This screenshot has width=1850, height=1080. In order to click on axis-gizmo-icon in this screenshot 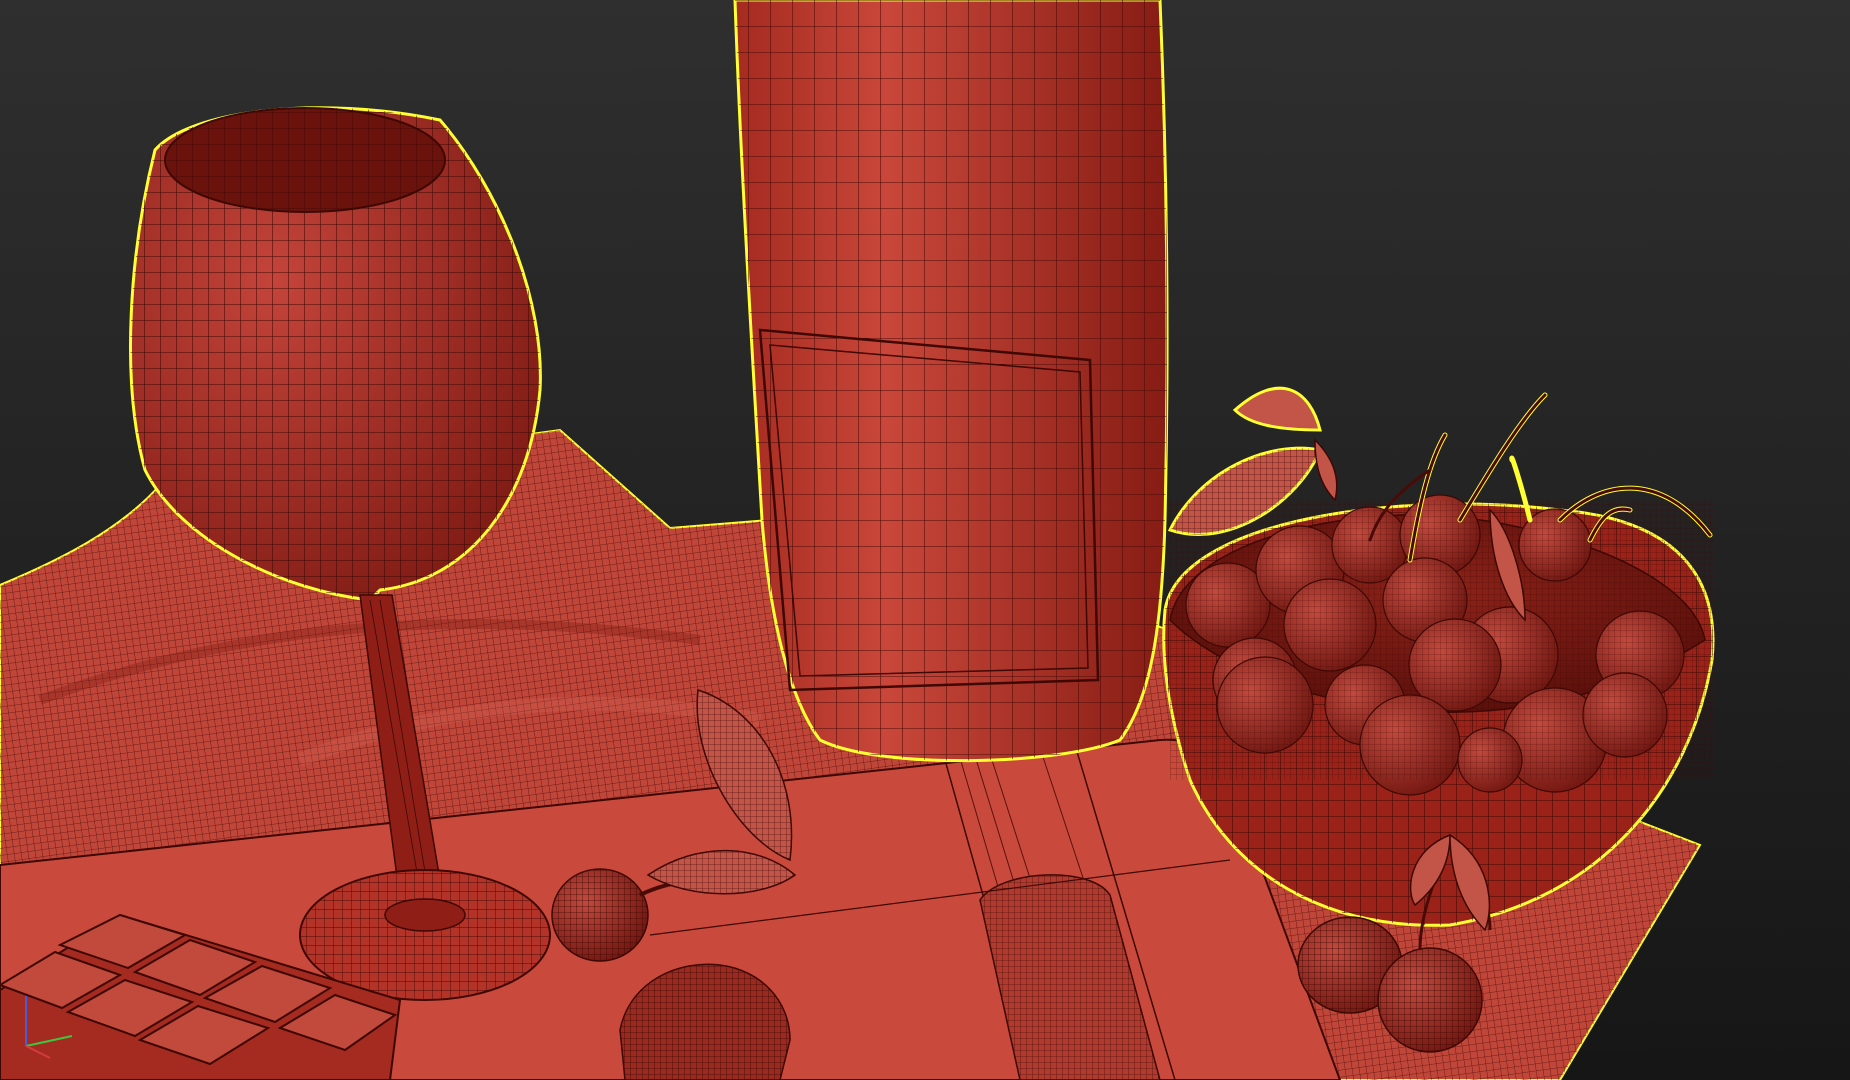, I will do `click(49, 1027)`.